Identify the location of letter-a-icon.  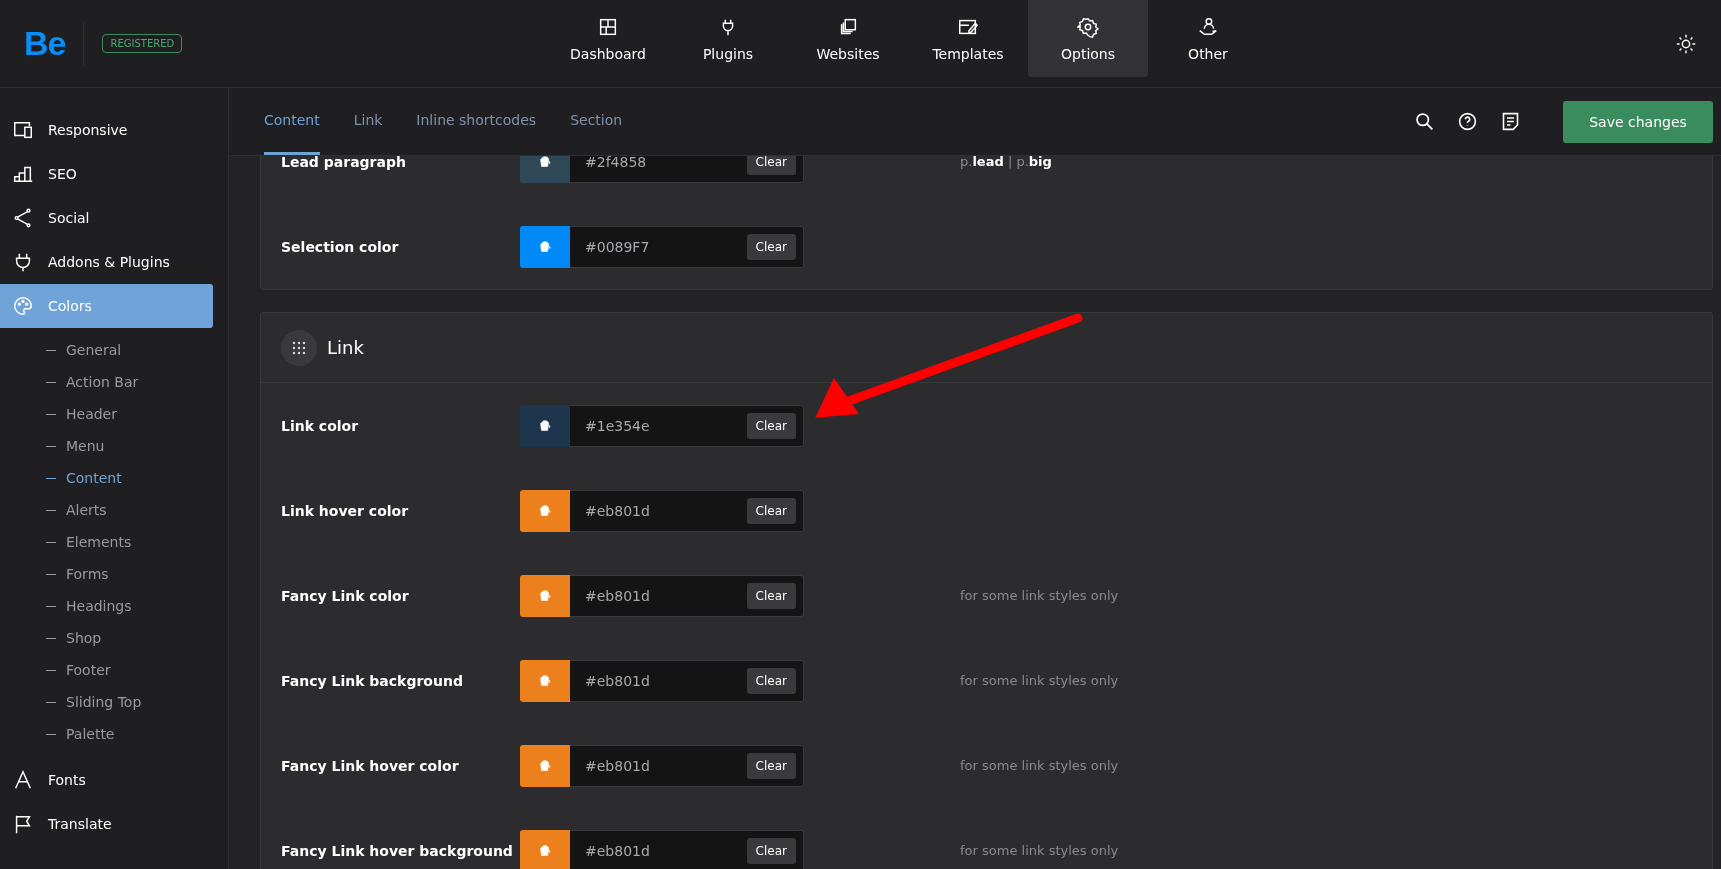
(23, 780).